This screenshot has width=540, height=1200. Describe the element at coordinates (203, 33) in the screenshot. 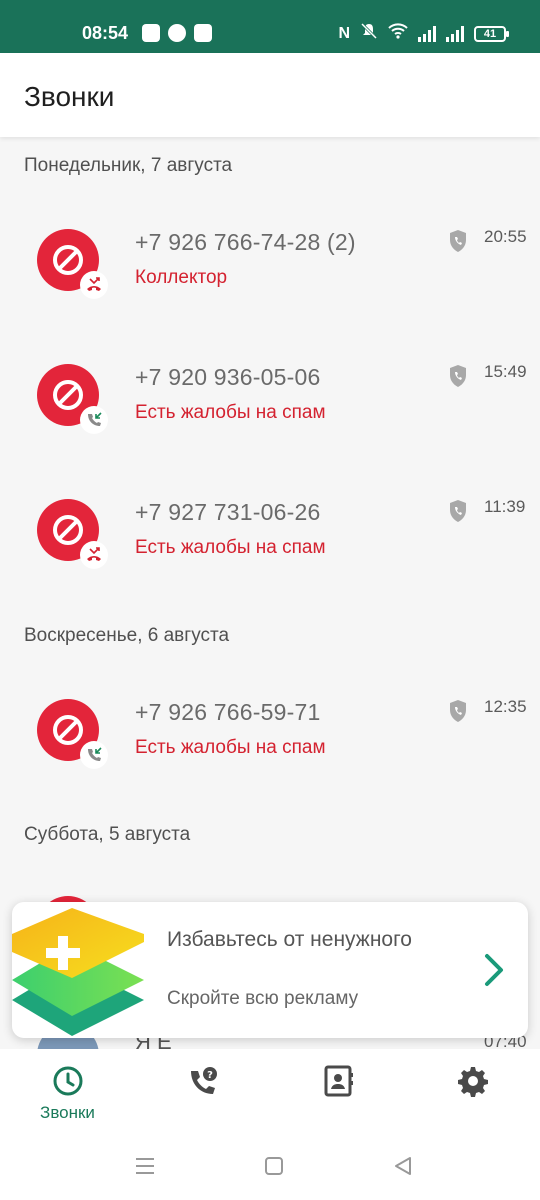

I see `chat-icon` at that location.